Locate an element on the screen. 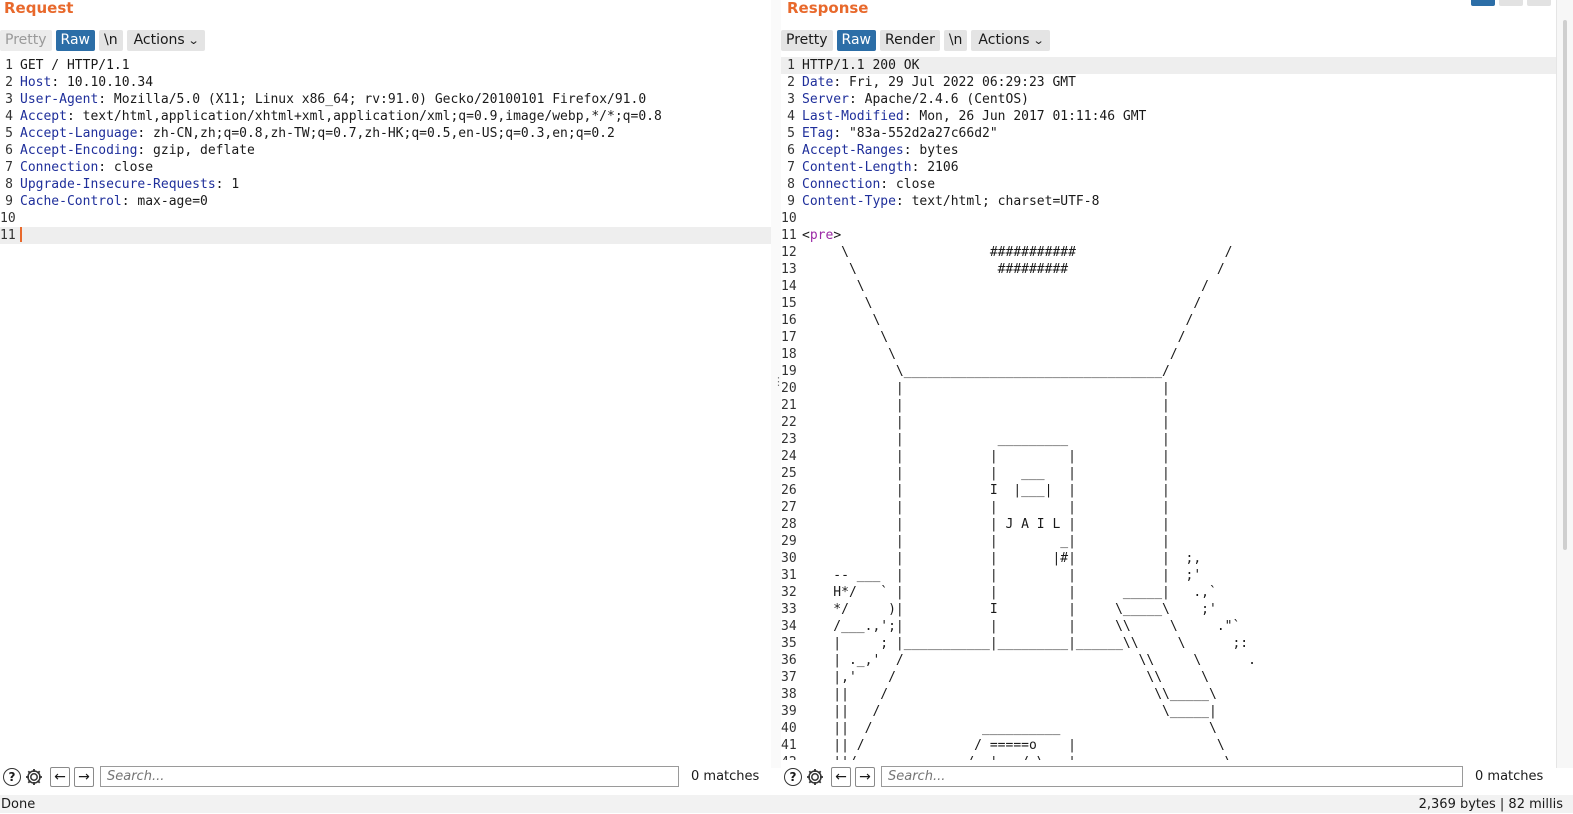 This screenshot has height=814, width=1573. code-line: 11 is located at coordinates (385, 235).